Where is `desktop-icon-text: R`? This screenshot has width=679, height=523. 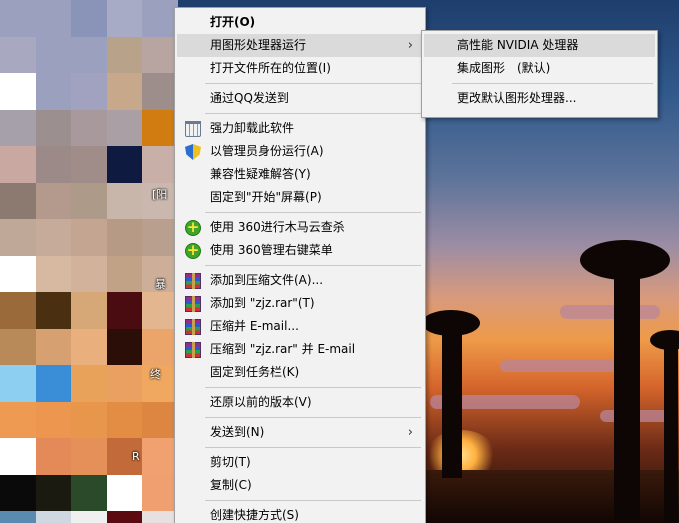
desktop-icon-text: R is located at coordinates (136, 456).